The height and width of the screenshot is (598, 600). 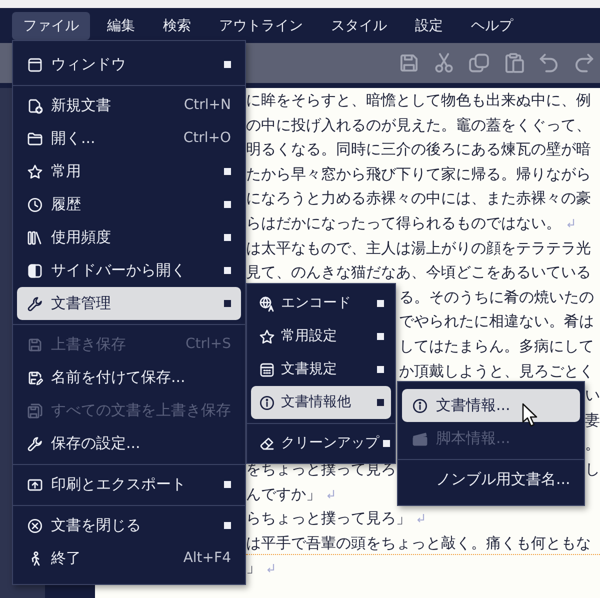 What do you see at coordinates (129, 105) in the screenshot?
I see `menu-item: 新規文書 Ctrl+N` at bounding box center [129, 105].